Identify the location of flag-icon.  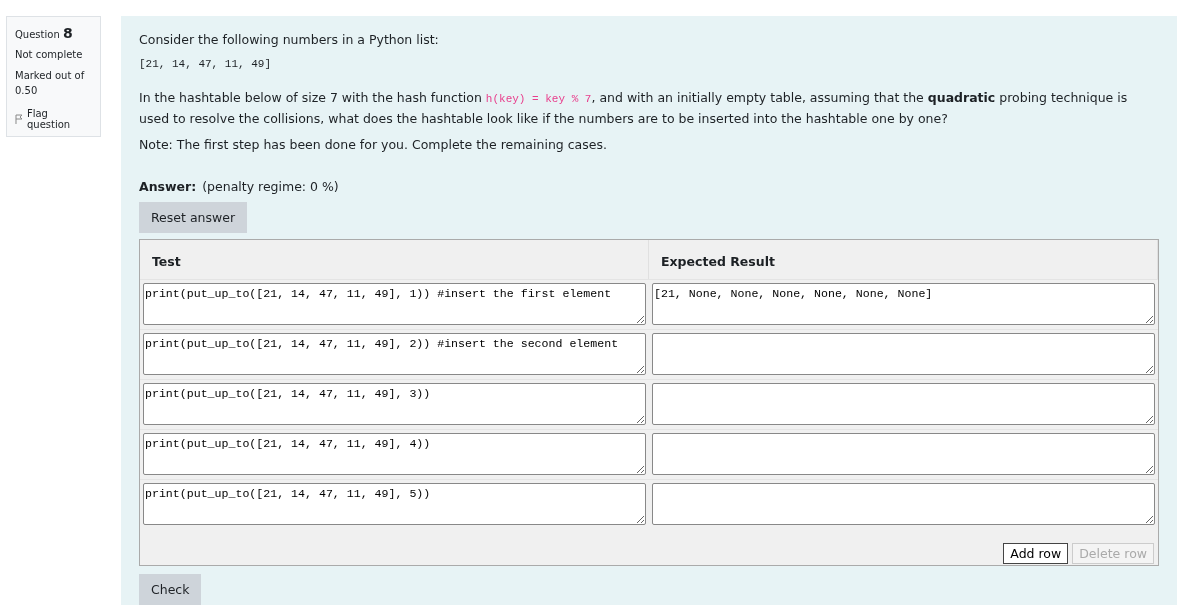
(19, 119).